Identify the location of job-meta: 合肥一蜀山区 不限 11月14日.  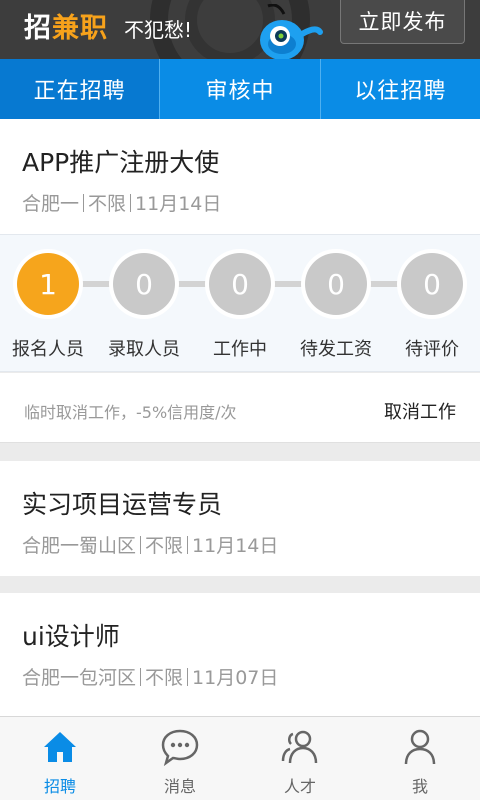
(150, 544).